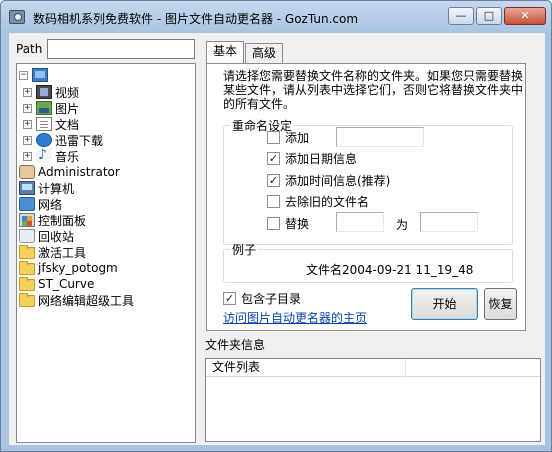 This screenshot has width=552, height=452. I want to click on video-folder-icon, so click(44, 92).